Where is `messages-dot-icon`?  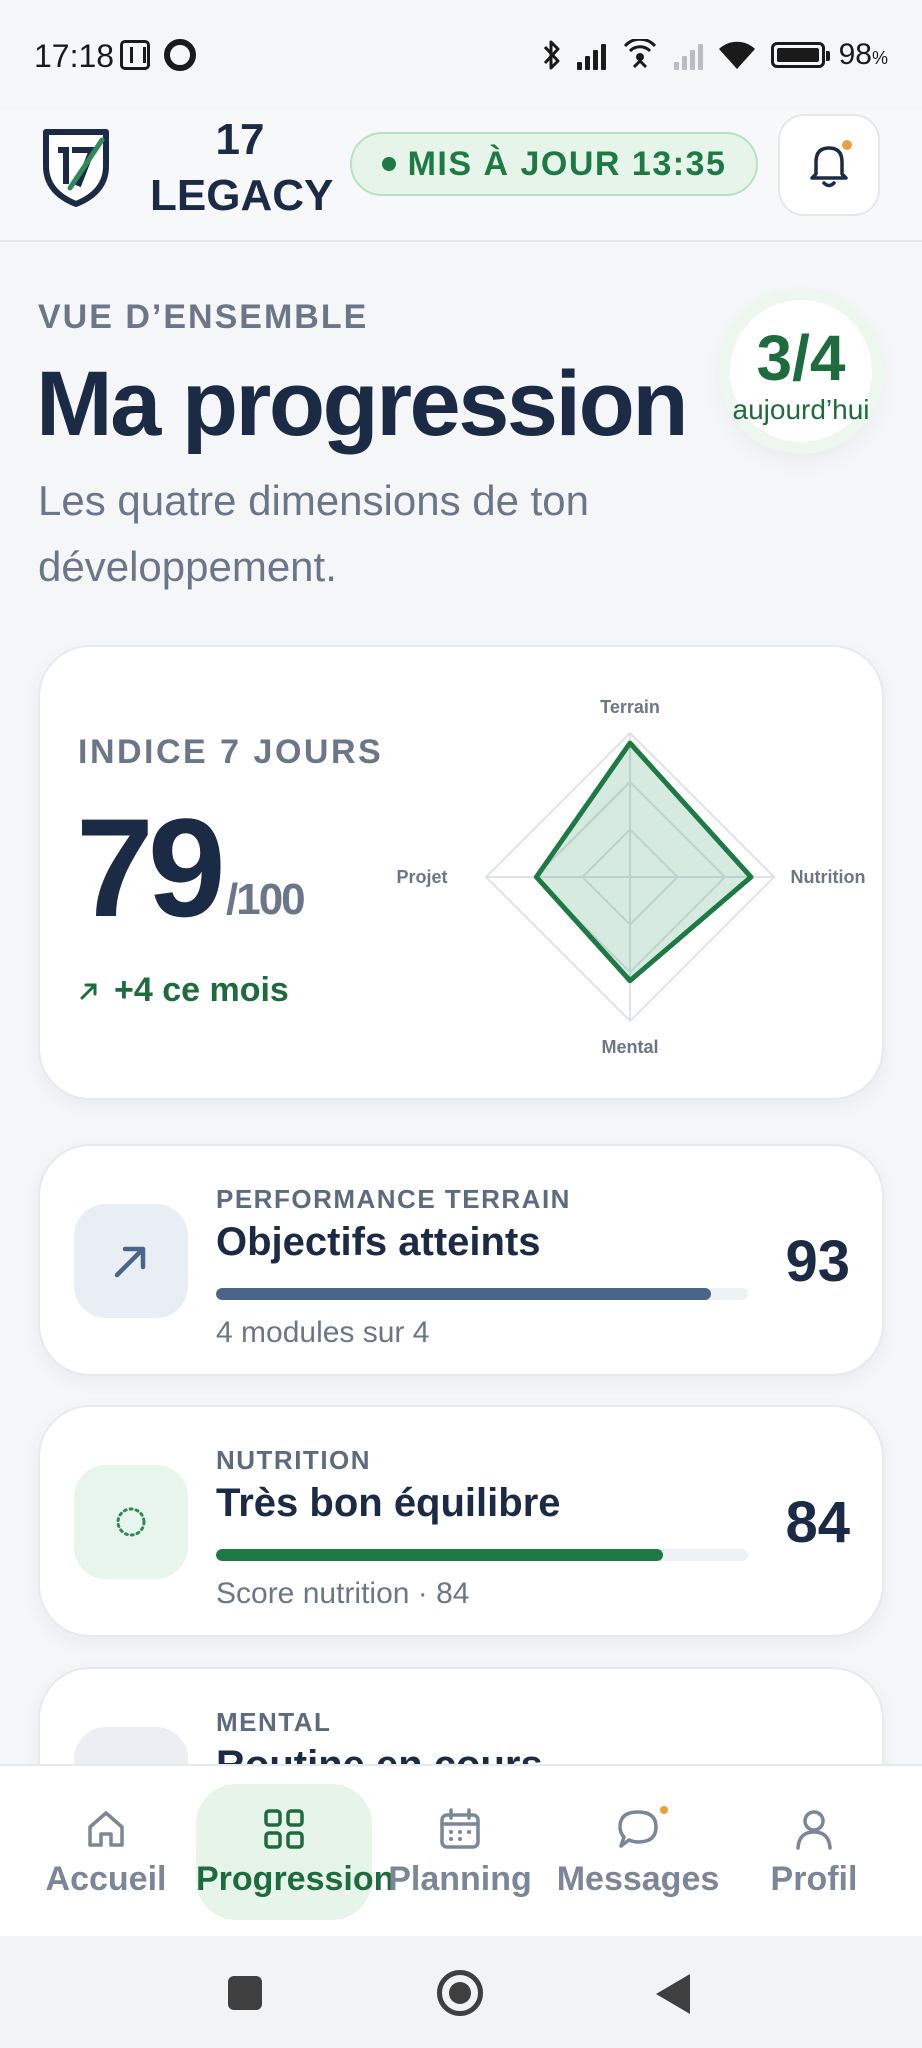
messages-dot-icon is located at coordinates (664, 1810).